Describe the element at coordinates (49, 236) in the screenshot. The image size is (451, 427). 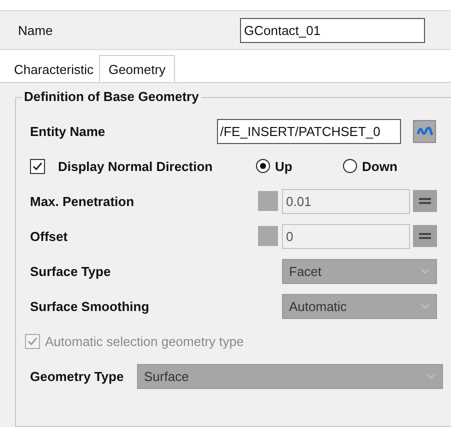
I see `field-label: Offset` at that location.